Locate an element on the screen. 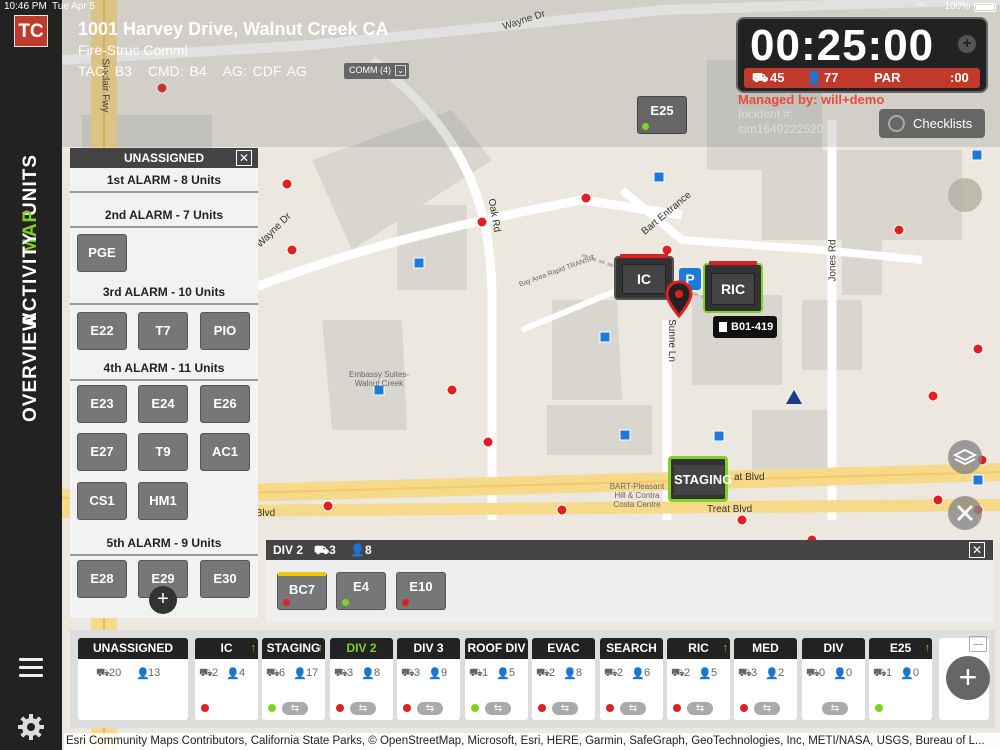  tools-off-icon is located at coordinates (965, 513).